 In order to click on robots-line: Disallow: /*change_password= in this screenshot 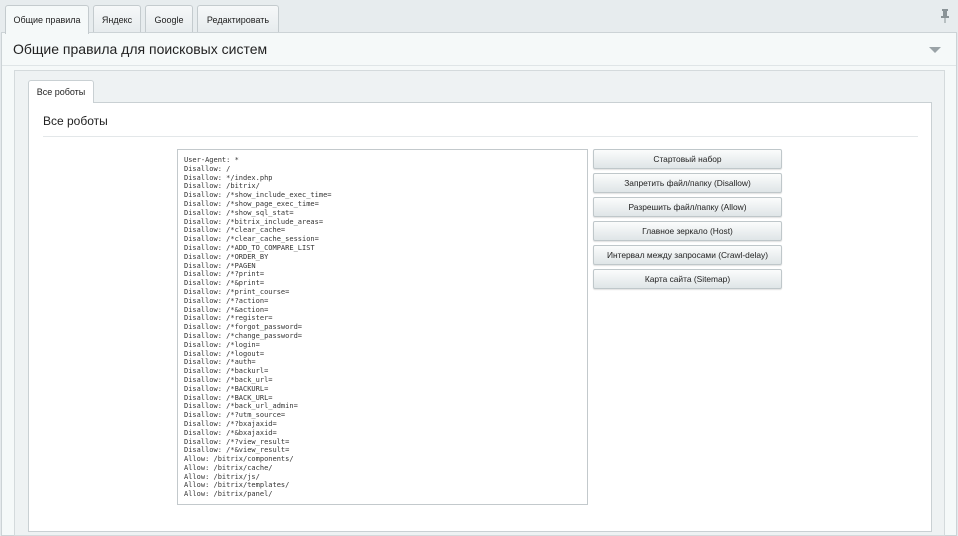, I will do `click(243, 335)`.